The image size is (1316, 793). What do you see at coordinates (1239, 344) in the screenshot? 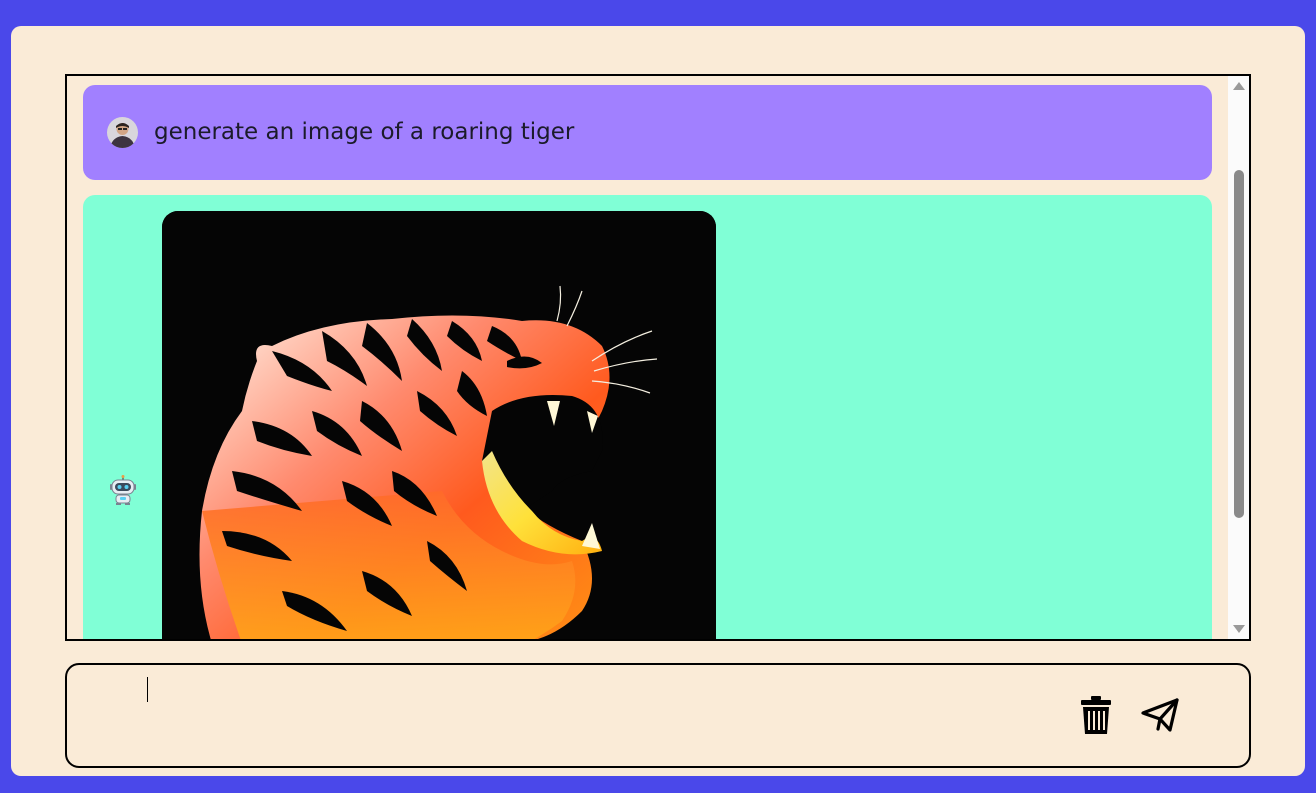
I see `scroll-thumb` at bounding box center [1239, 344].